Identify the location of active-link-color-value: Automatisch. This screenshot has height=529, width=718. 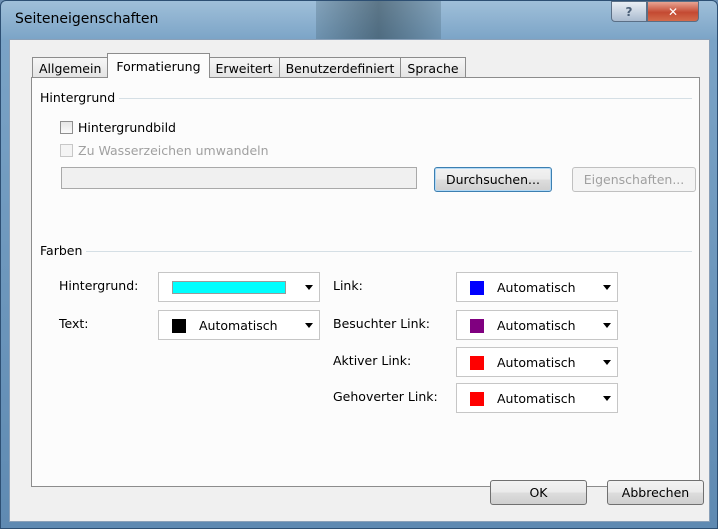
(536, 362).